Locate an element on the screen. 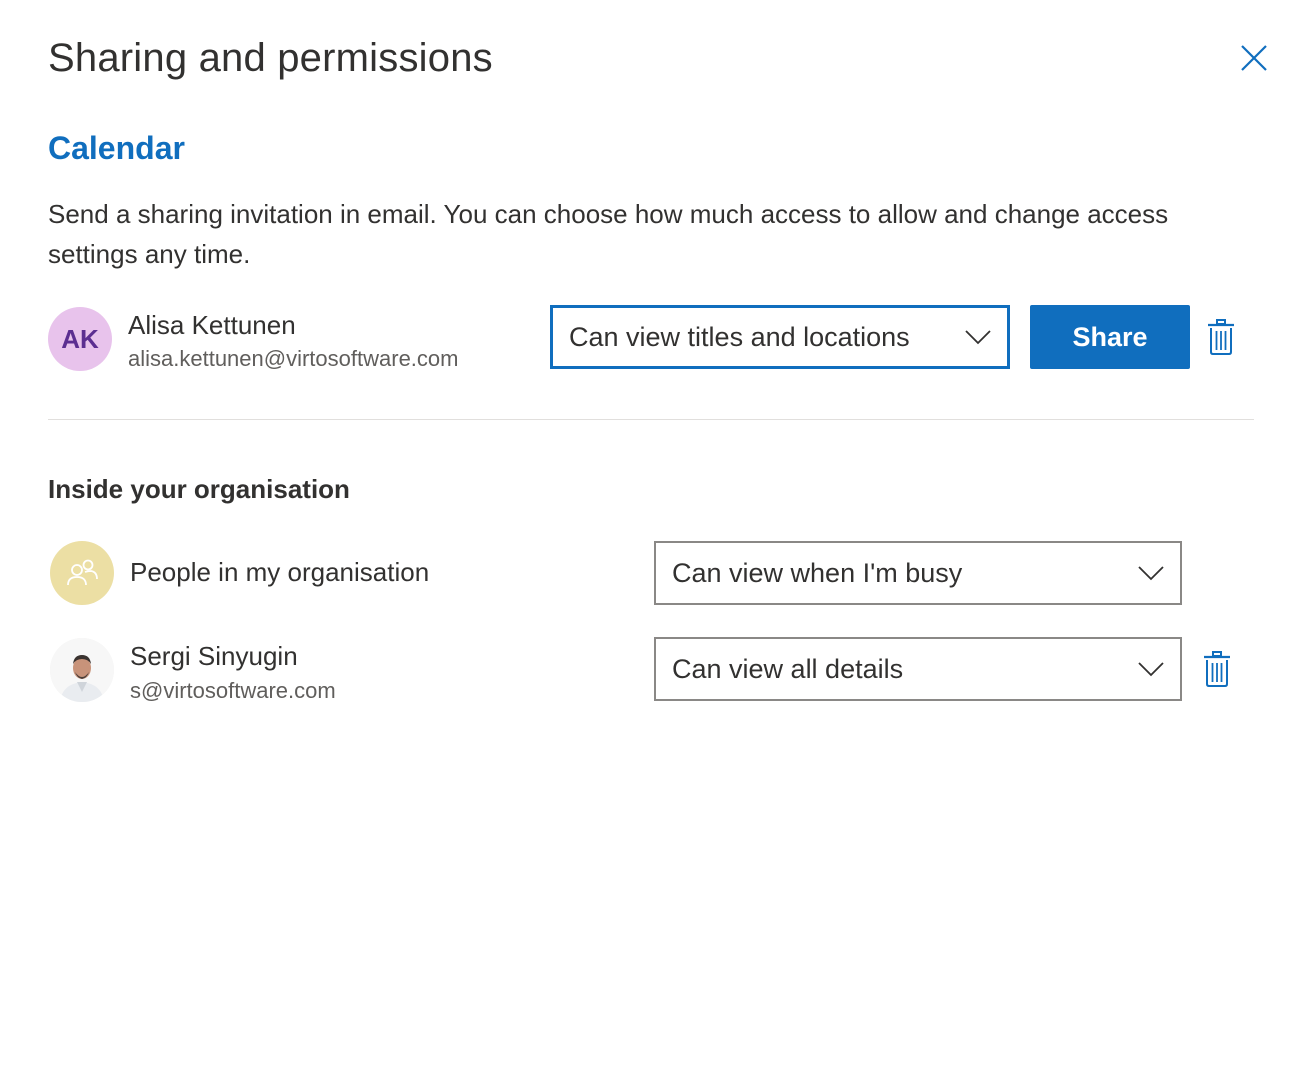  remove-invitee-button is located at coordinates (1221, 337).